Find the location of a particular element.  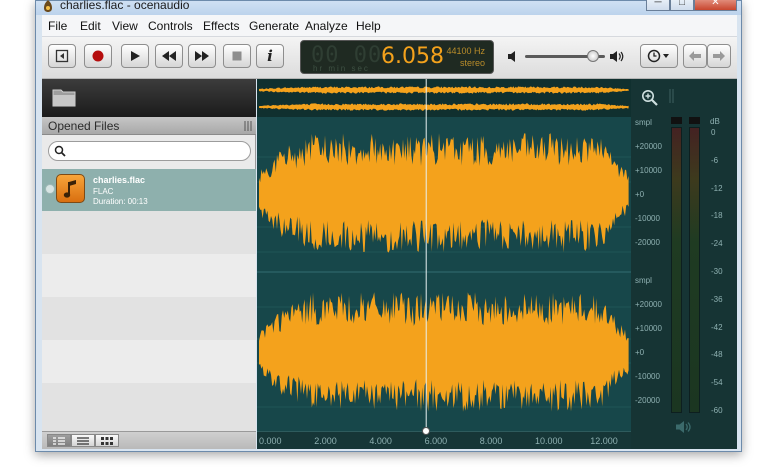

sidebar-toolbar is located at coordinates (149, 98).